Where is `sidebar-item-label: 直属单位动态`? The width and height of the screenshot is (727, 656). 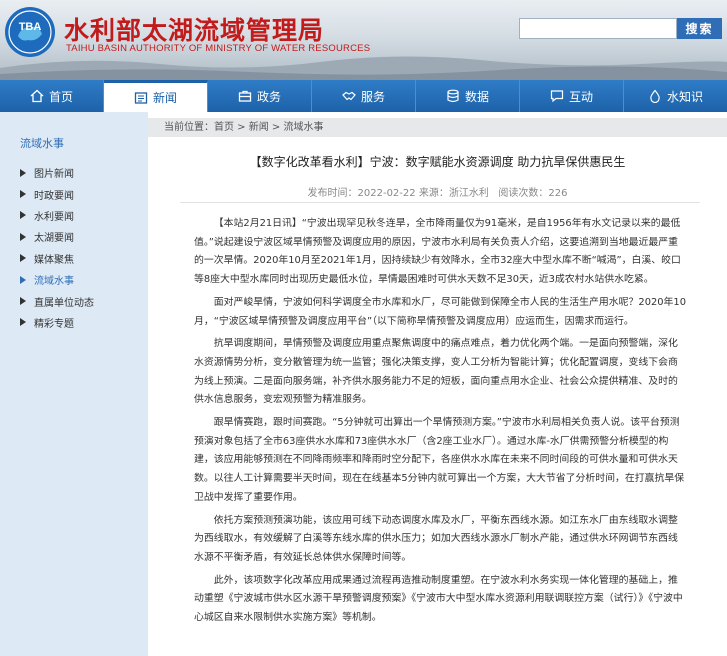
sidebar-item-label: 直属单位动态 is located at coordinates (64, 303).